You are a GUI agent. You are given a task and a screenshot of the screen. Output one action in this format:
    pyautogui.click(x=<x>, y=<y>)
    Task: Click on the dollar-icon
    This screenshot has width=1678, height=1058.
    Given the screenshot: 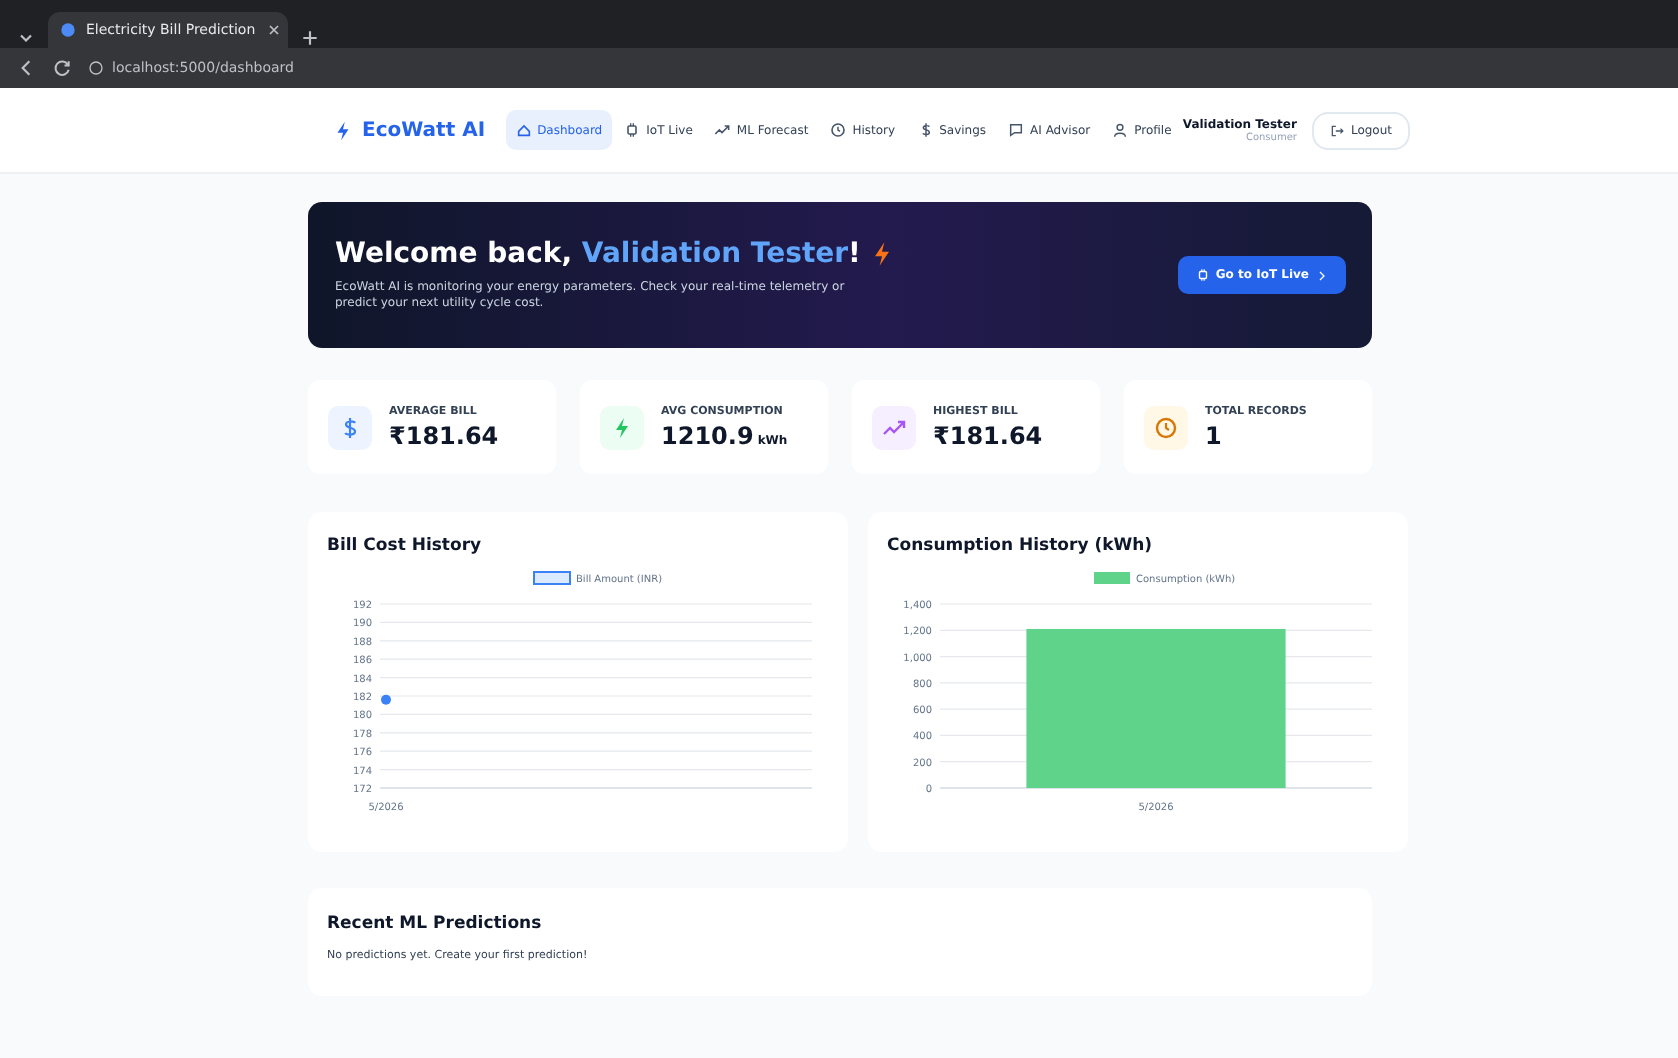 What is the action you would take?
    pyautogui.click(x=925, y=130)
    